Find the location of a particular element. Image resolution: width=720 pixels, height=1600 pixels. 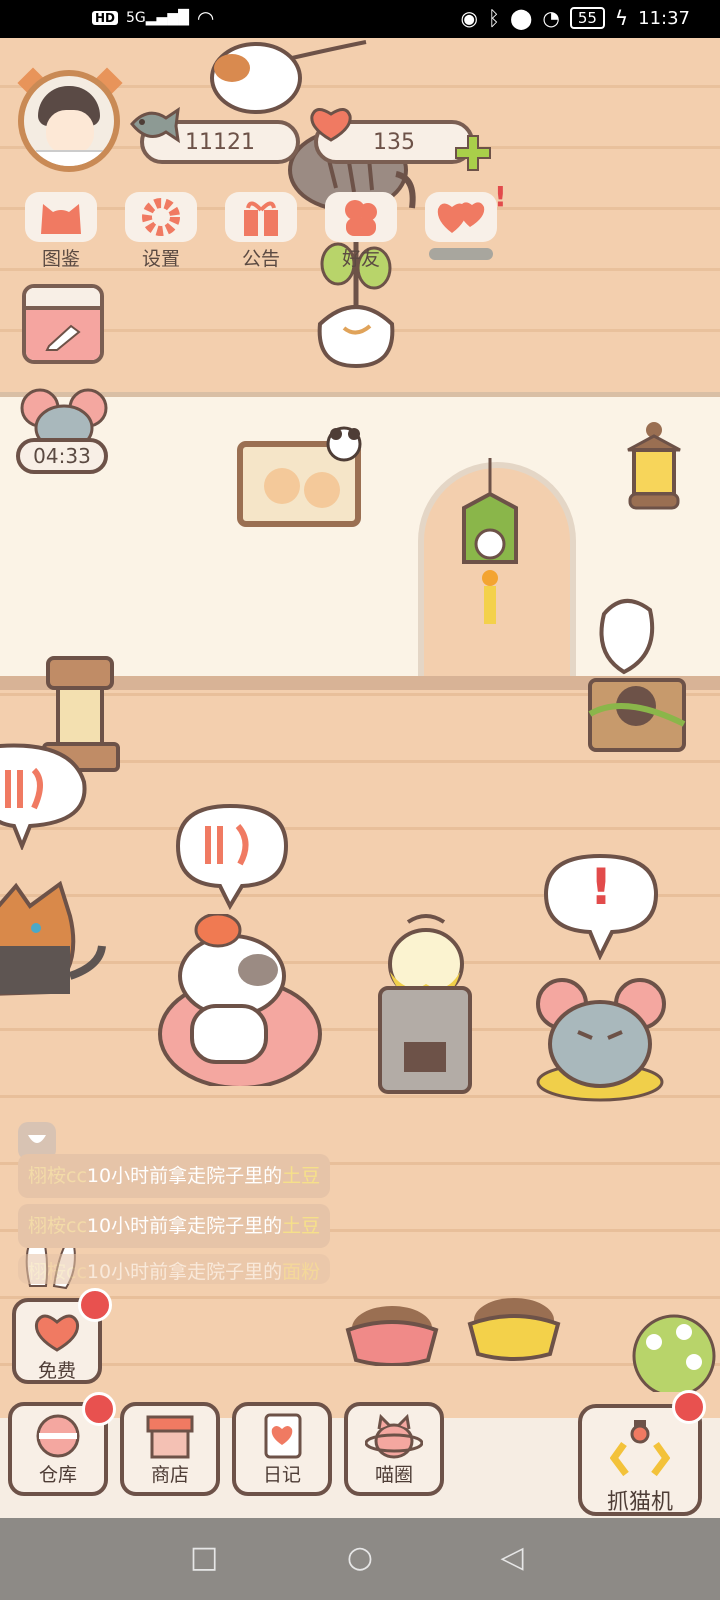

heart-token-icon is located at coordinates (331, 125).